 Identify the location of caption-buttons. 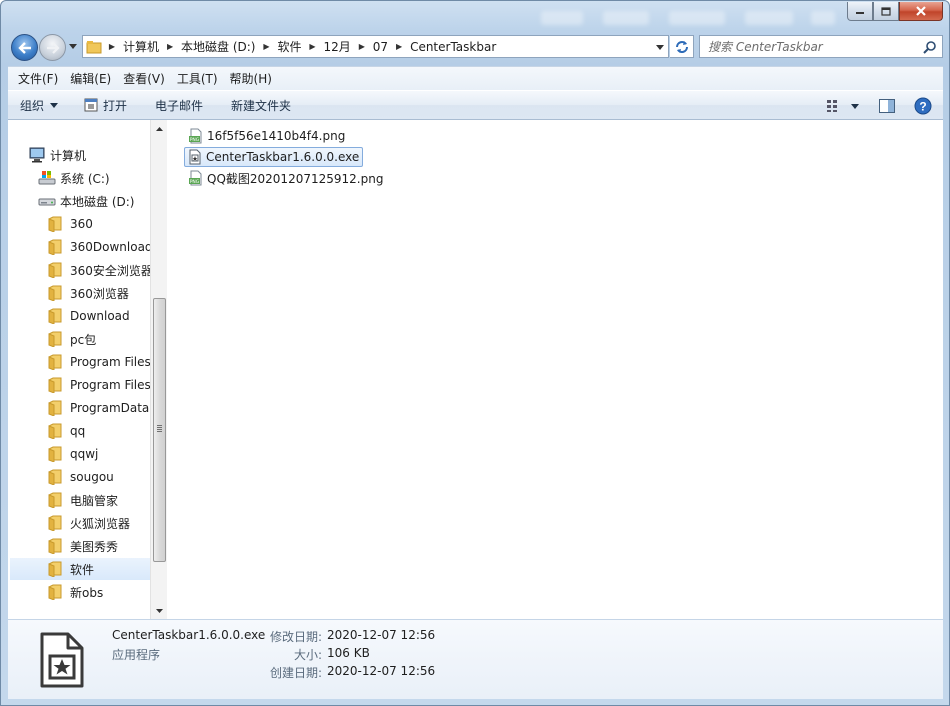
(895, 11).